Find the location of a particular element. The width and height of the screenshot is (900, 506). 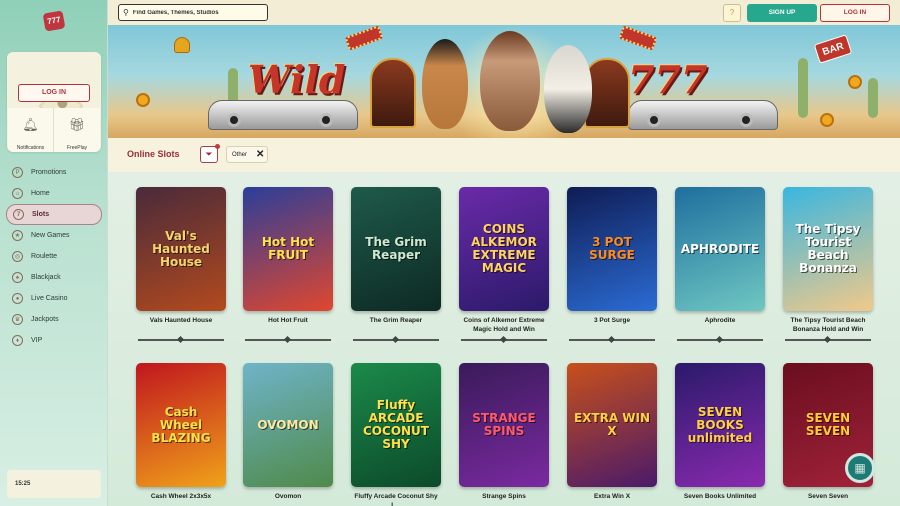

game-name: Hot Hot Fruit is located at coordinates (288, 325).